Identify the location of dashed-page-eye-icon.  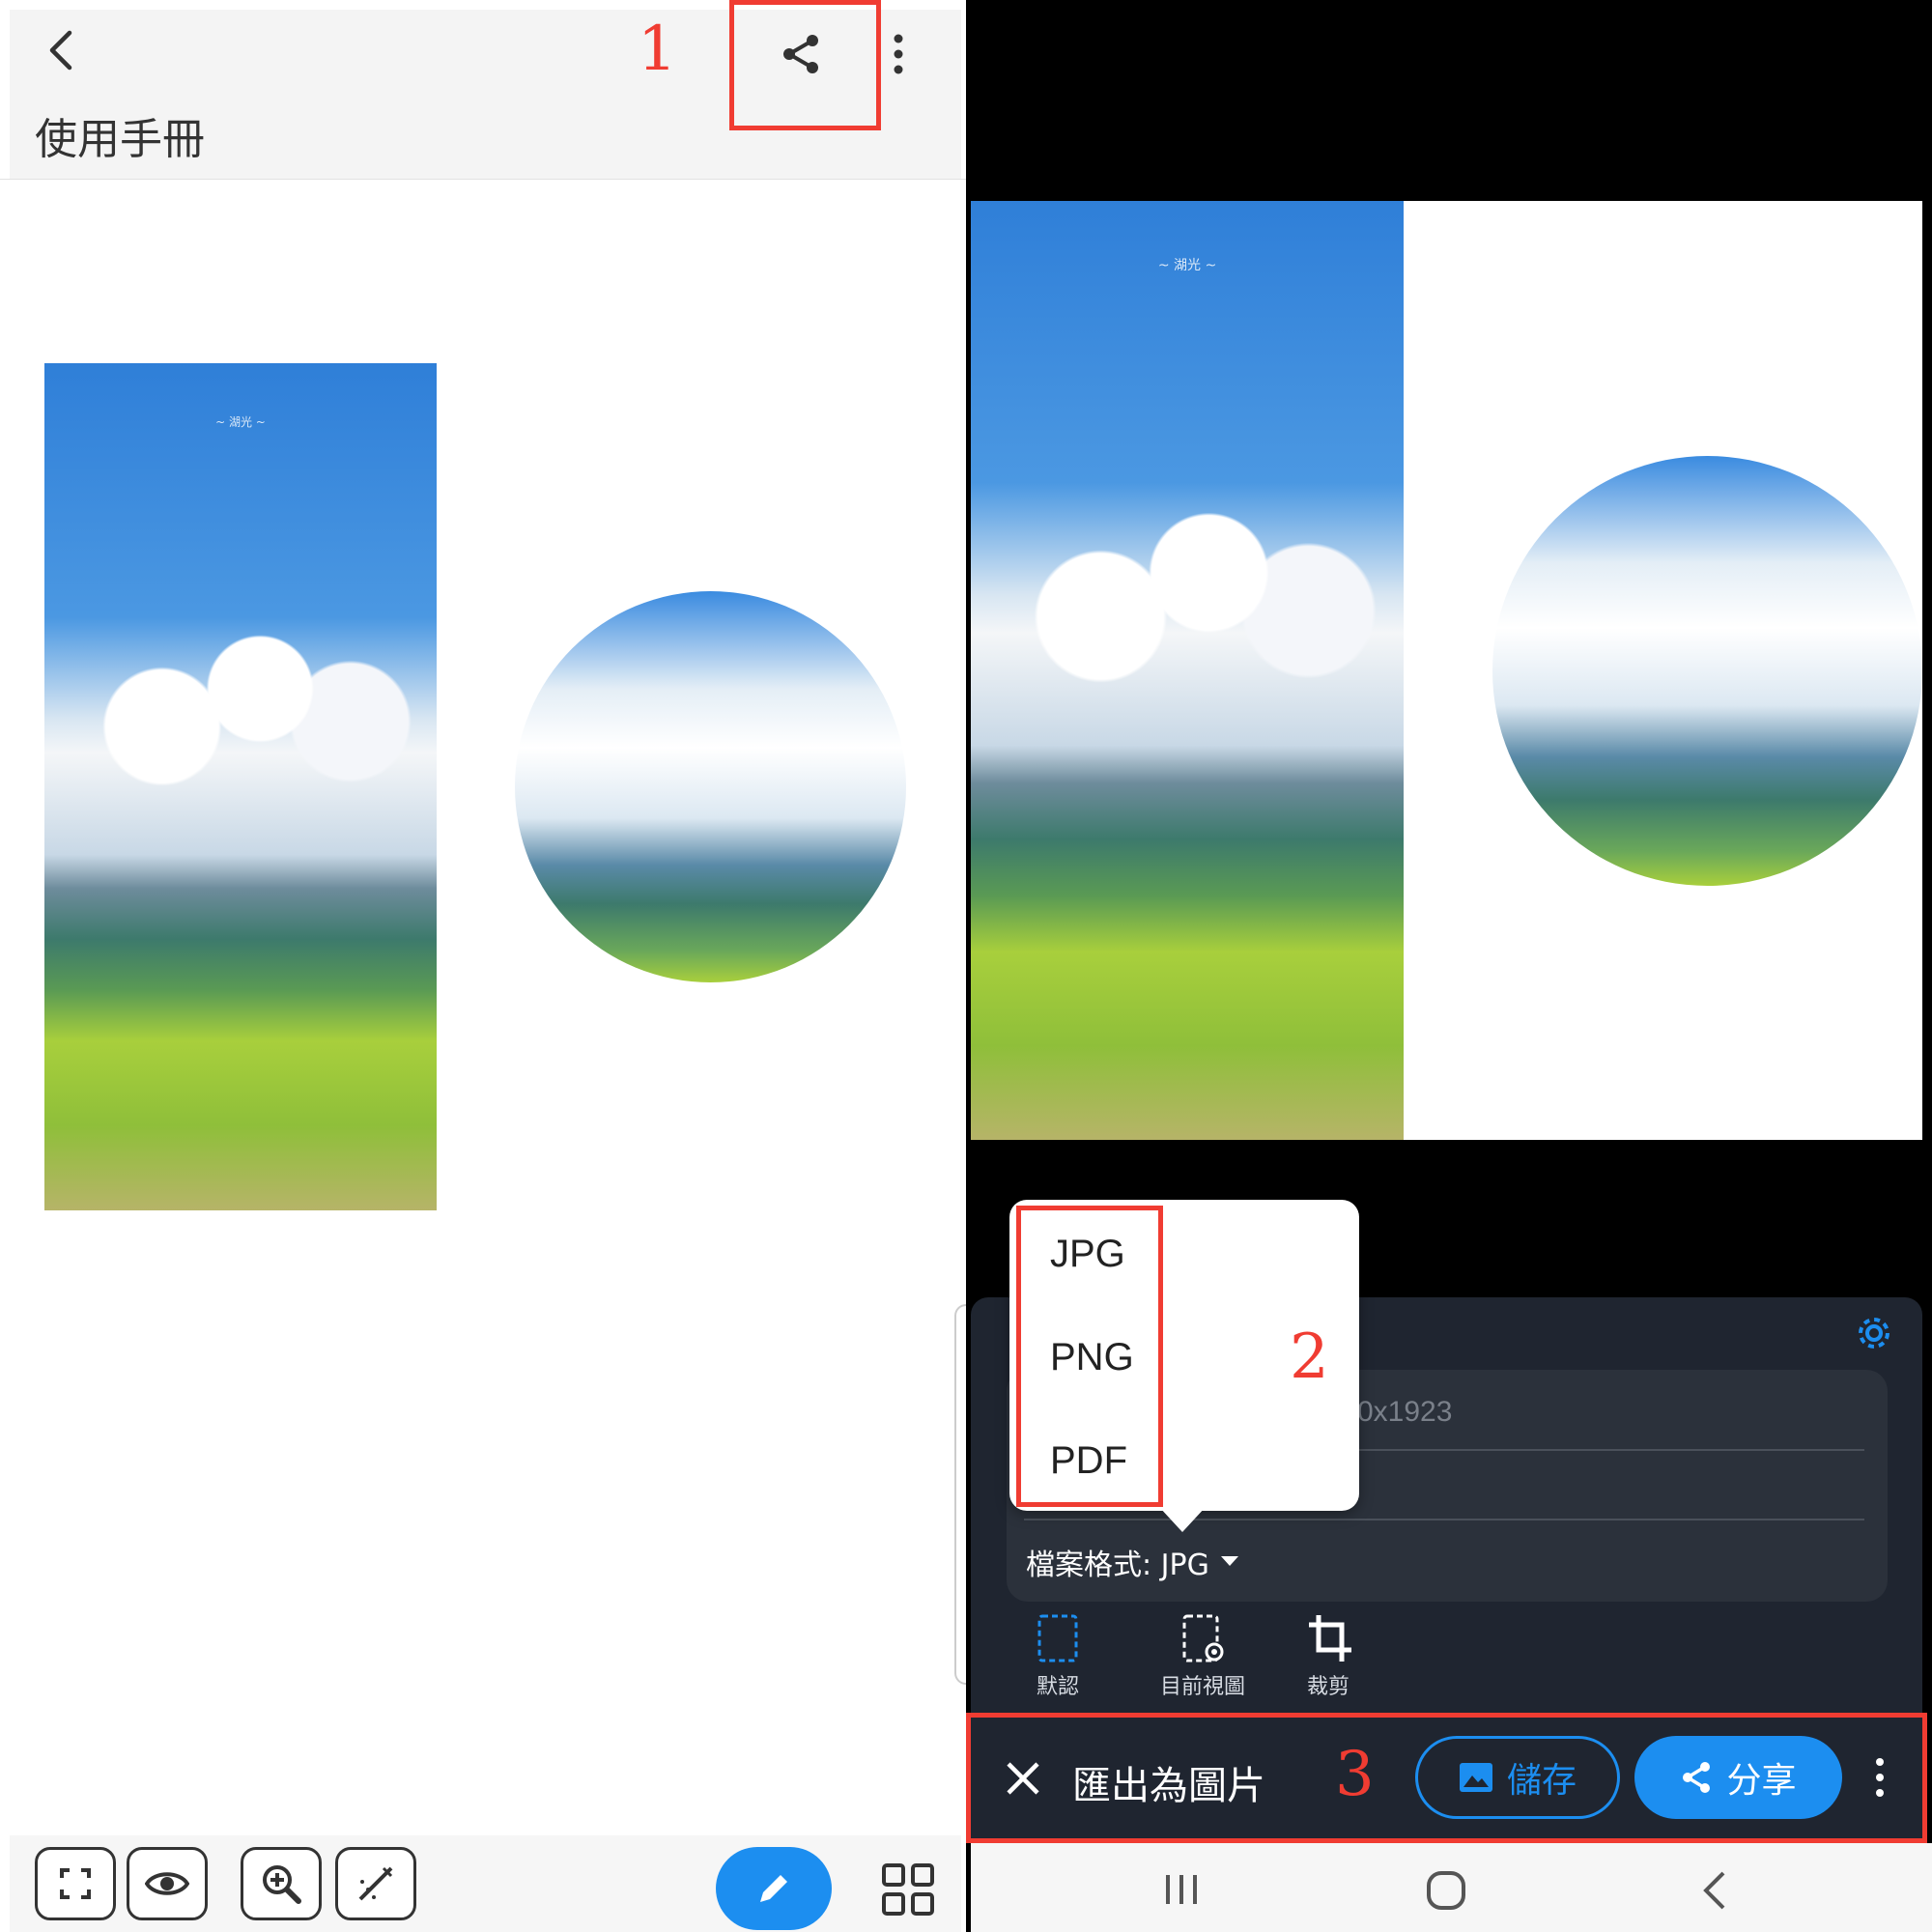
(1203, 1638).